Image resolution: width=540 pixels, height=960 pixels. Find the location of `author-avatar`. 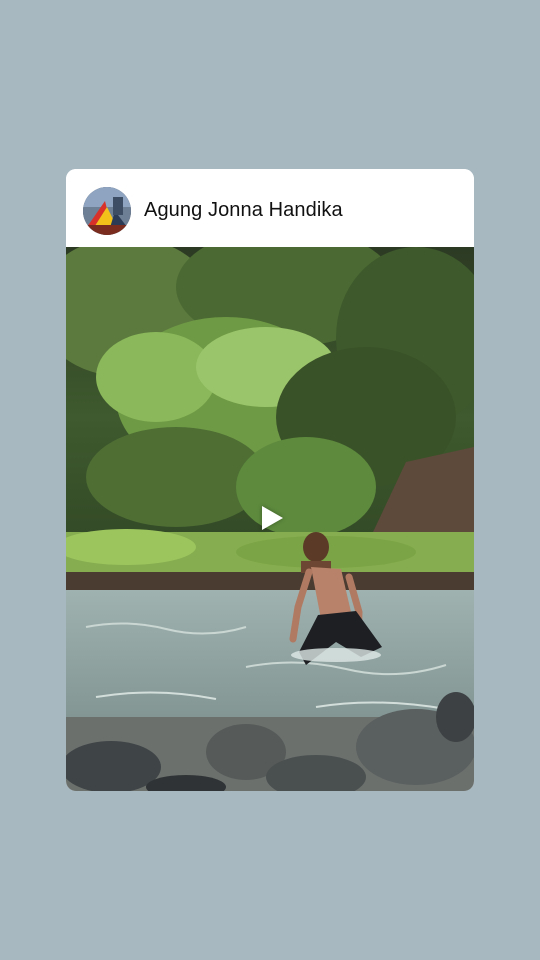

author-avatar is located at coordinates (107, 211).